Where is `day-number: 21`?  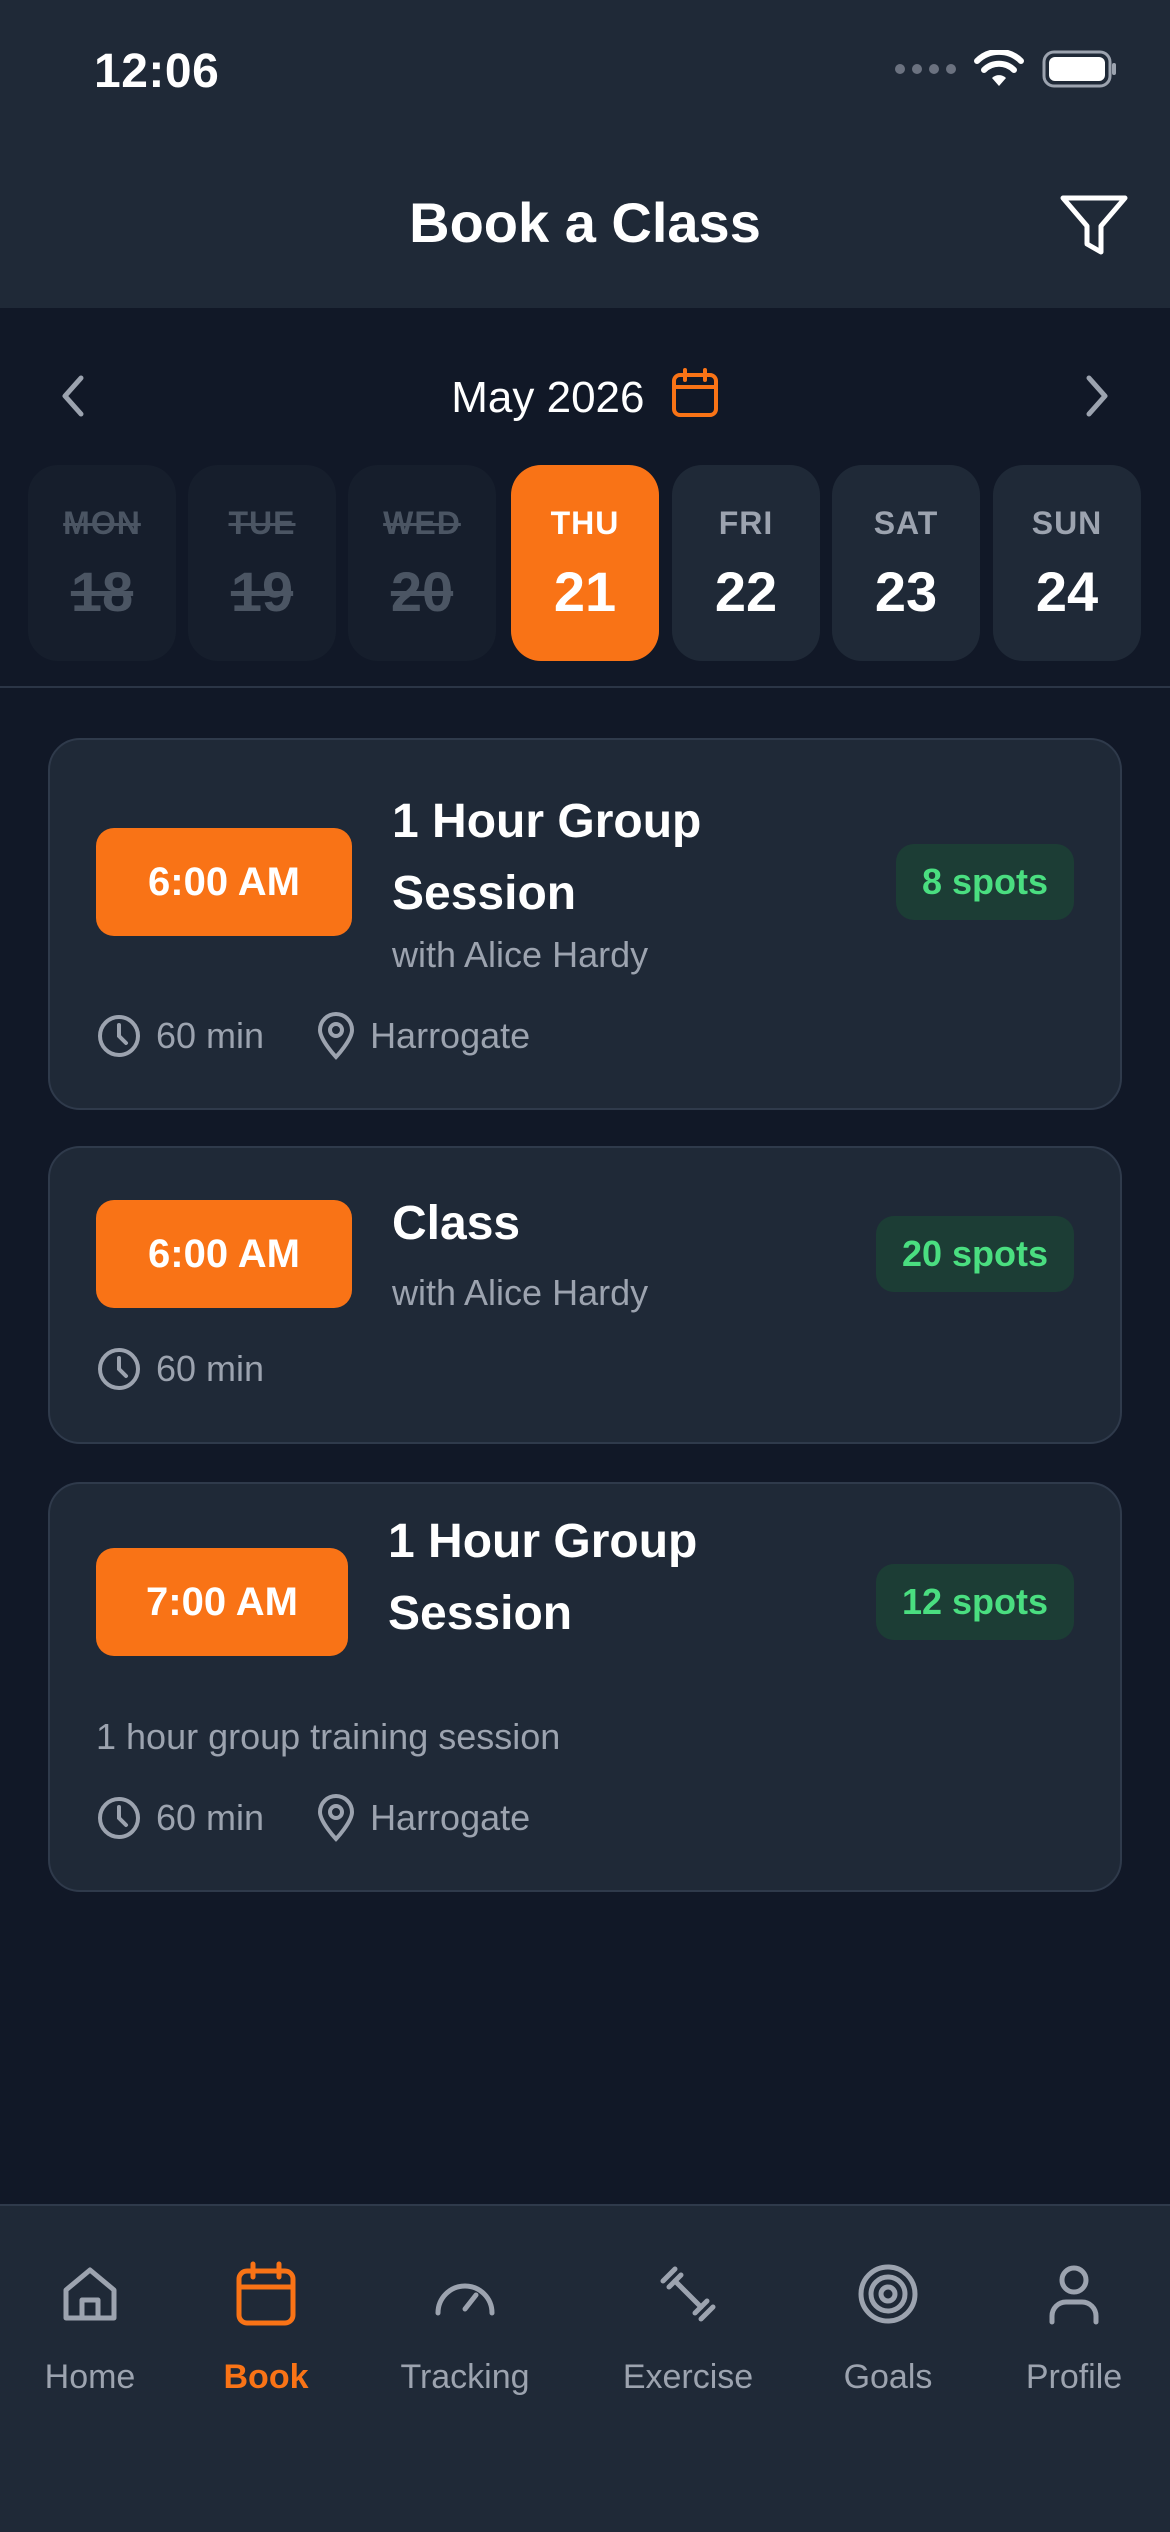 day-number: 21 is located at coordinates (585, 591).